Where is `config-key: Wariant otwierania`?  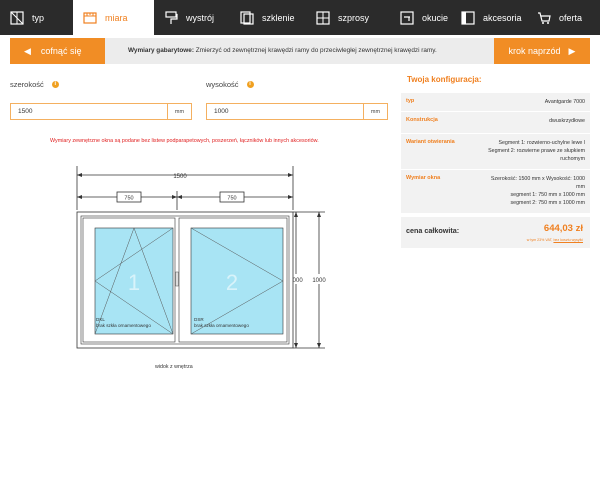 config-key: Wariant otwierania is located at coordinates (430, 142).